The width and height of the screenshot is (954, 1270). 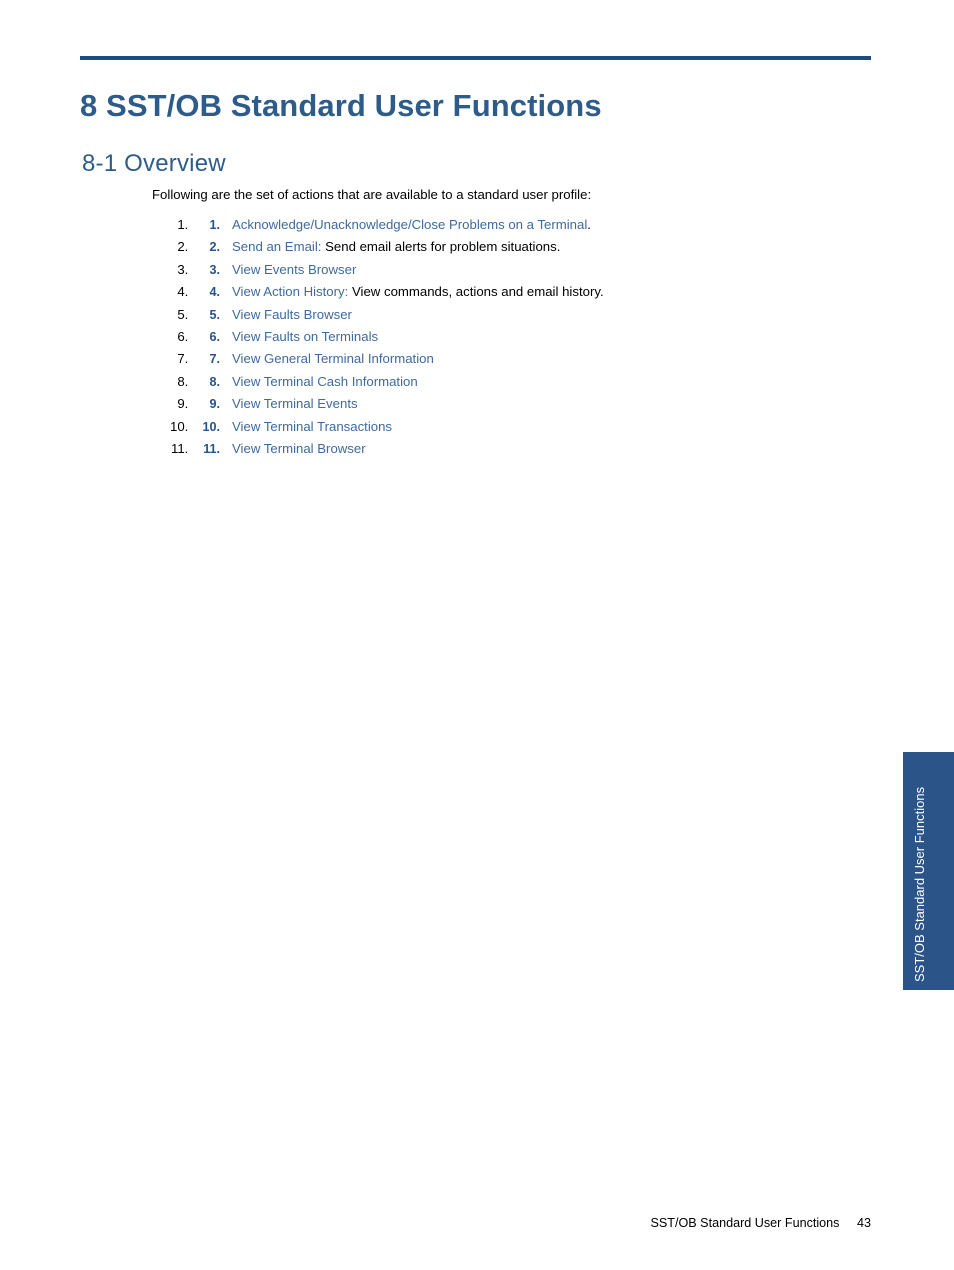 I want to click on list-item: 6. View Faults on Terminals, so click(x=552, y=337).